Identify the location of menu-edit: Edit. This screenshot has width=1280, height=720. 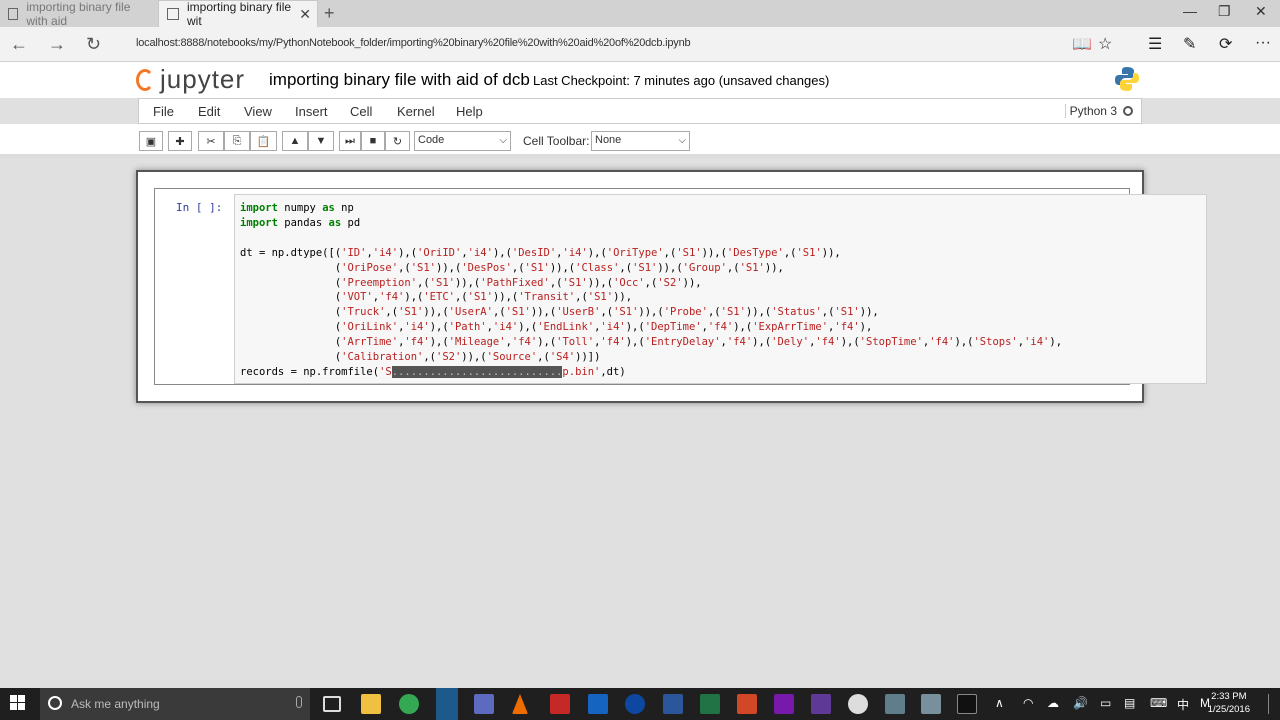
(209, 111).